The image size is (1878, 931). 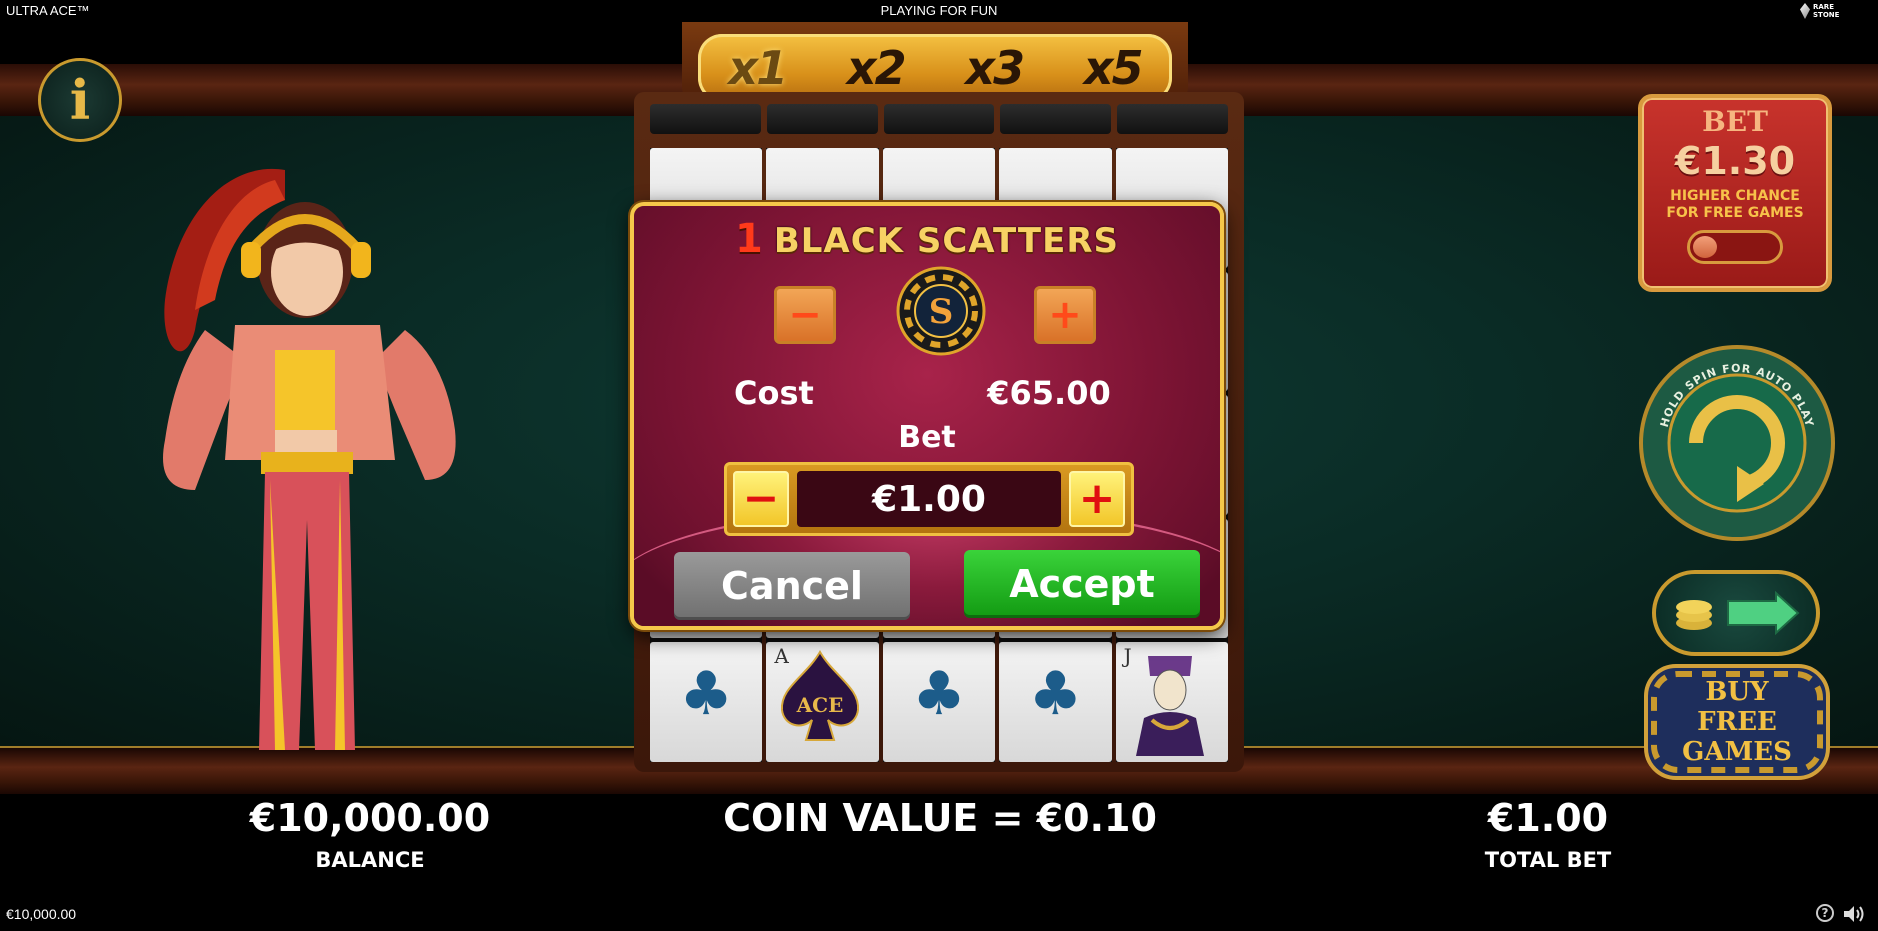 I want to click on footer-bar: €10,000.00 ?, so click(x=939, y=915).